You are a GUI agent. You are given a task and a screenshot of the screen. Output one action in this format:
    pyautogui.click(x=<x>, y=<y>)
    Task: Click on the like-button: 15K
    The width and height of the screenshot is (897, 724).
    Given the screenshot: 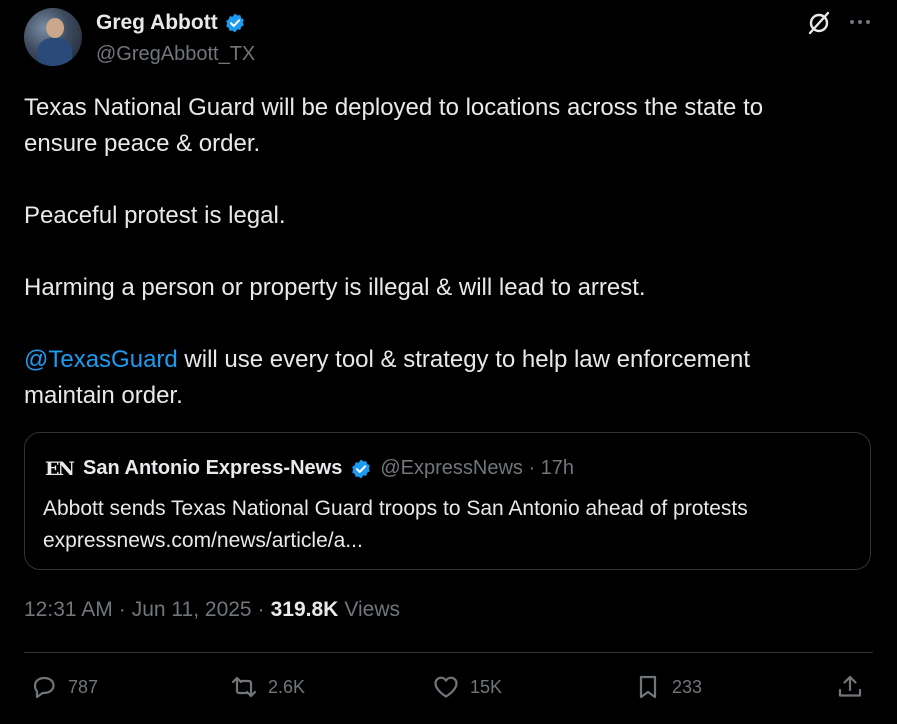 What is the action you would take?
    pyautogui.click(x=467, y=687)
    